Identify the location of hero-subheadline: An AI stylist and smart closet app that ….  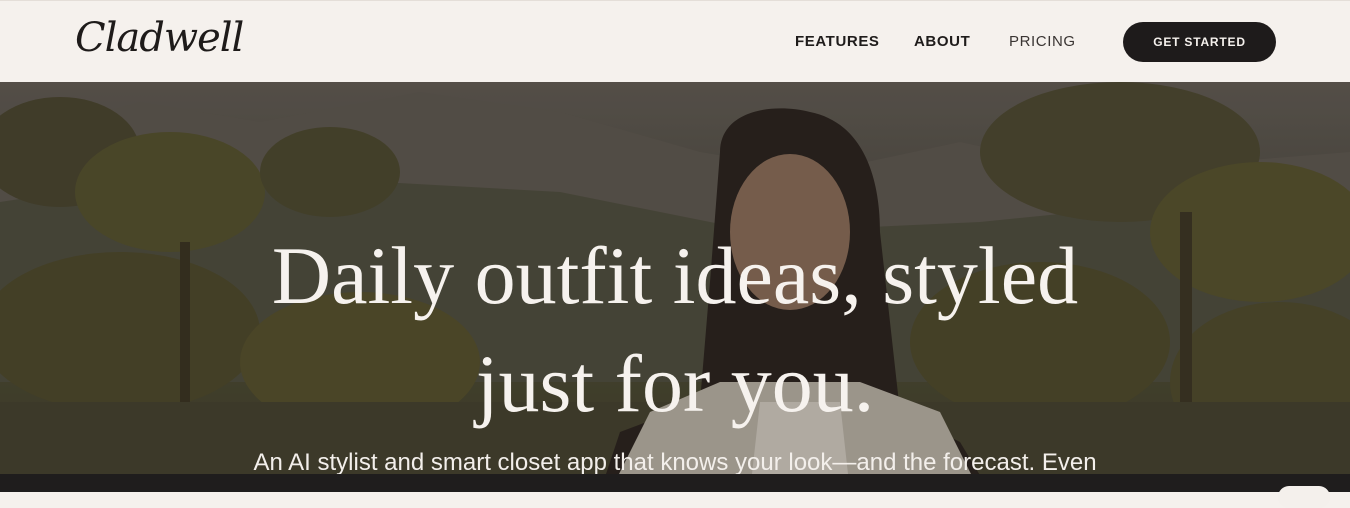
(675, 462).